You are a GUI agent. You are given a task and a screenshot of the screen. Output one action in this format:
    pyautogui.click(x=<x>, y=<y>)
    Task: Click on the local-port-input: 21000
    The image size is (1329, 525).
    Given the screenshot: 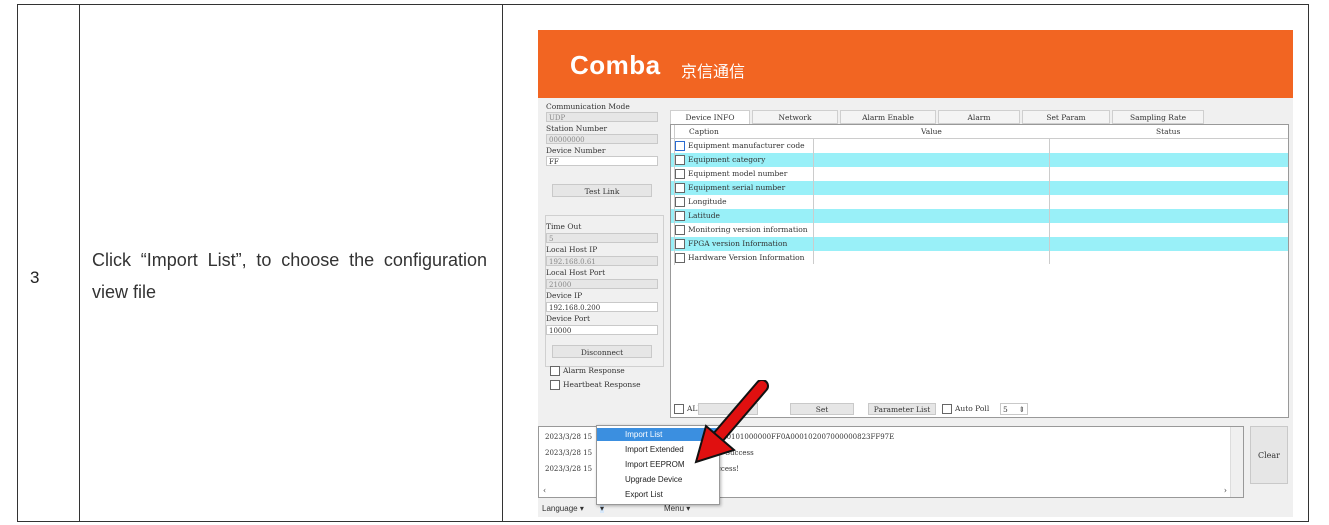 What is the action you would take?
    pyautogui.click(x=602, y=284)
    